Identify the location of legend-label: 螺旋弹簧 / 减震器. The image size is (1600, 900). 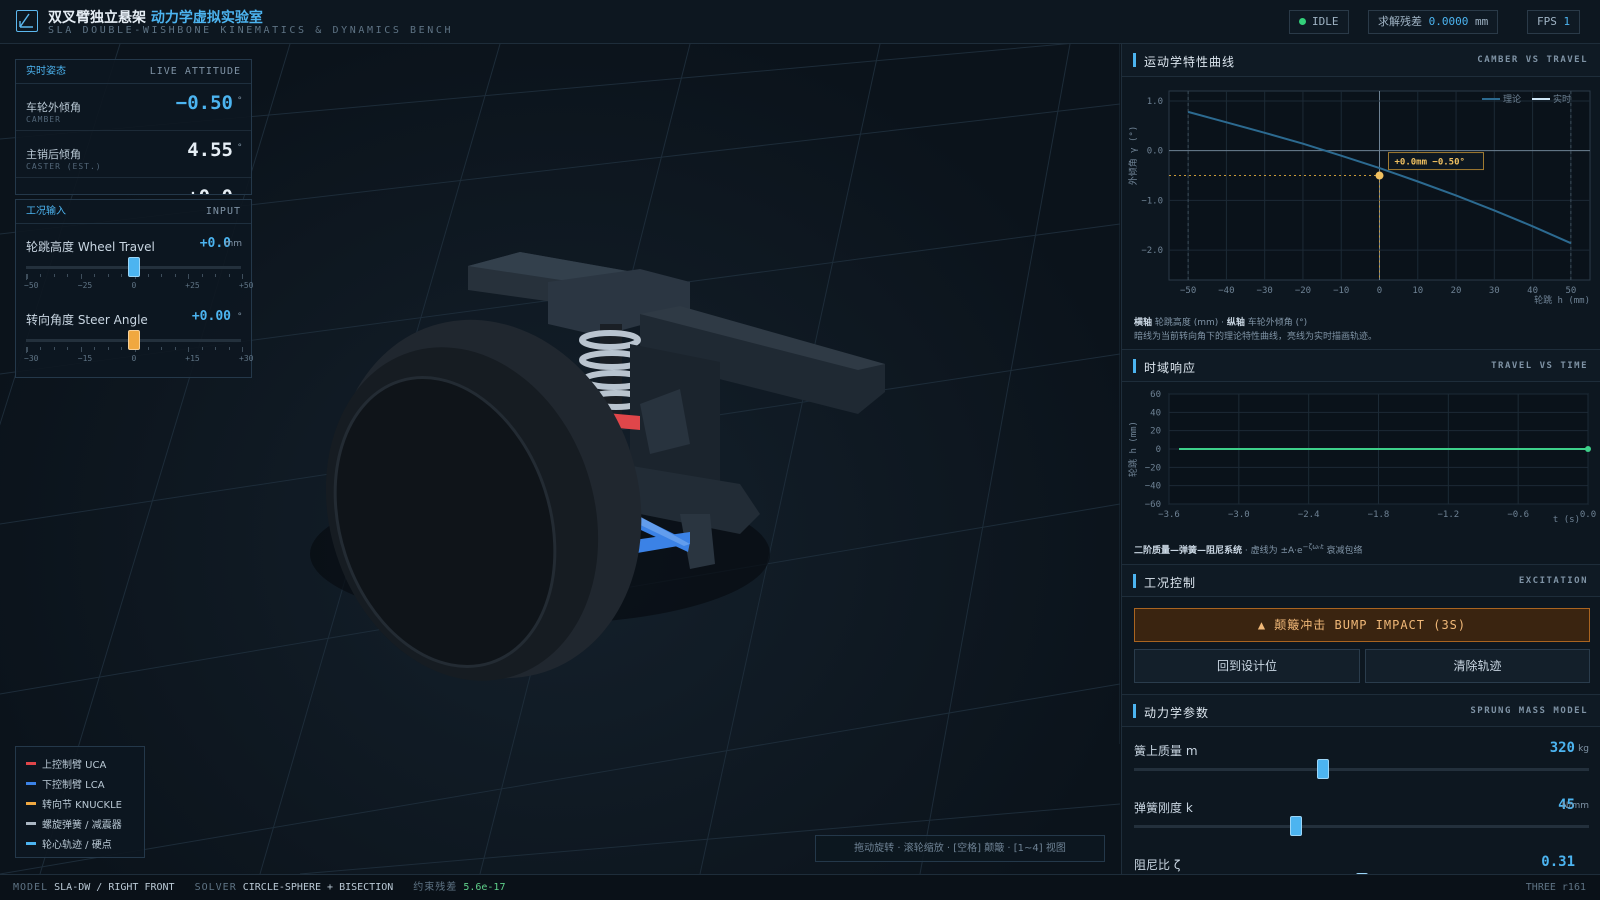
(82, 825).